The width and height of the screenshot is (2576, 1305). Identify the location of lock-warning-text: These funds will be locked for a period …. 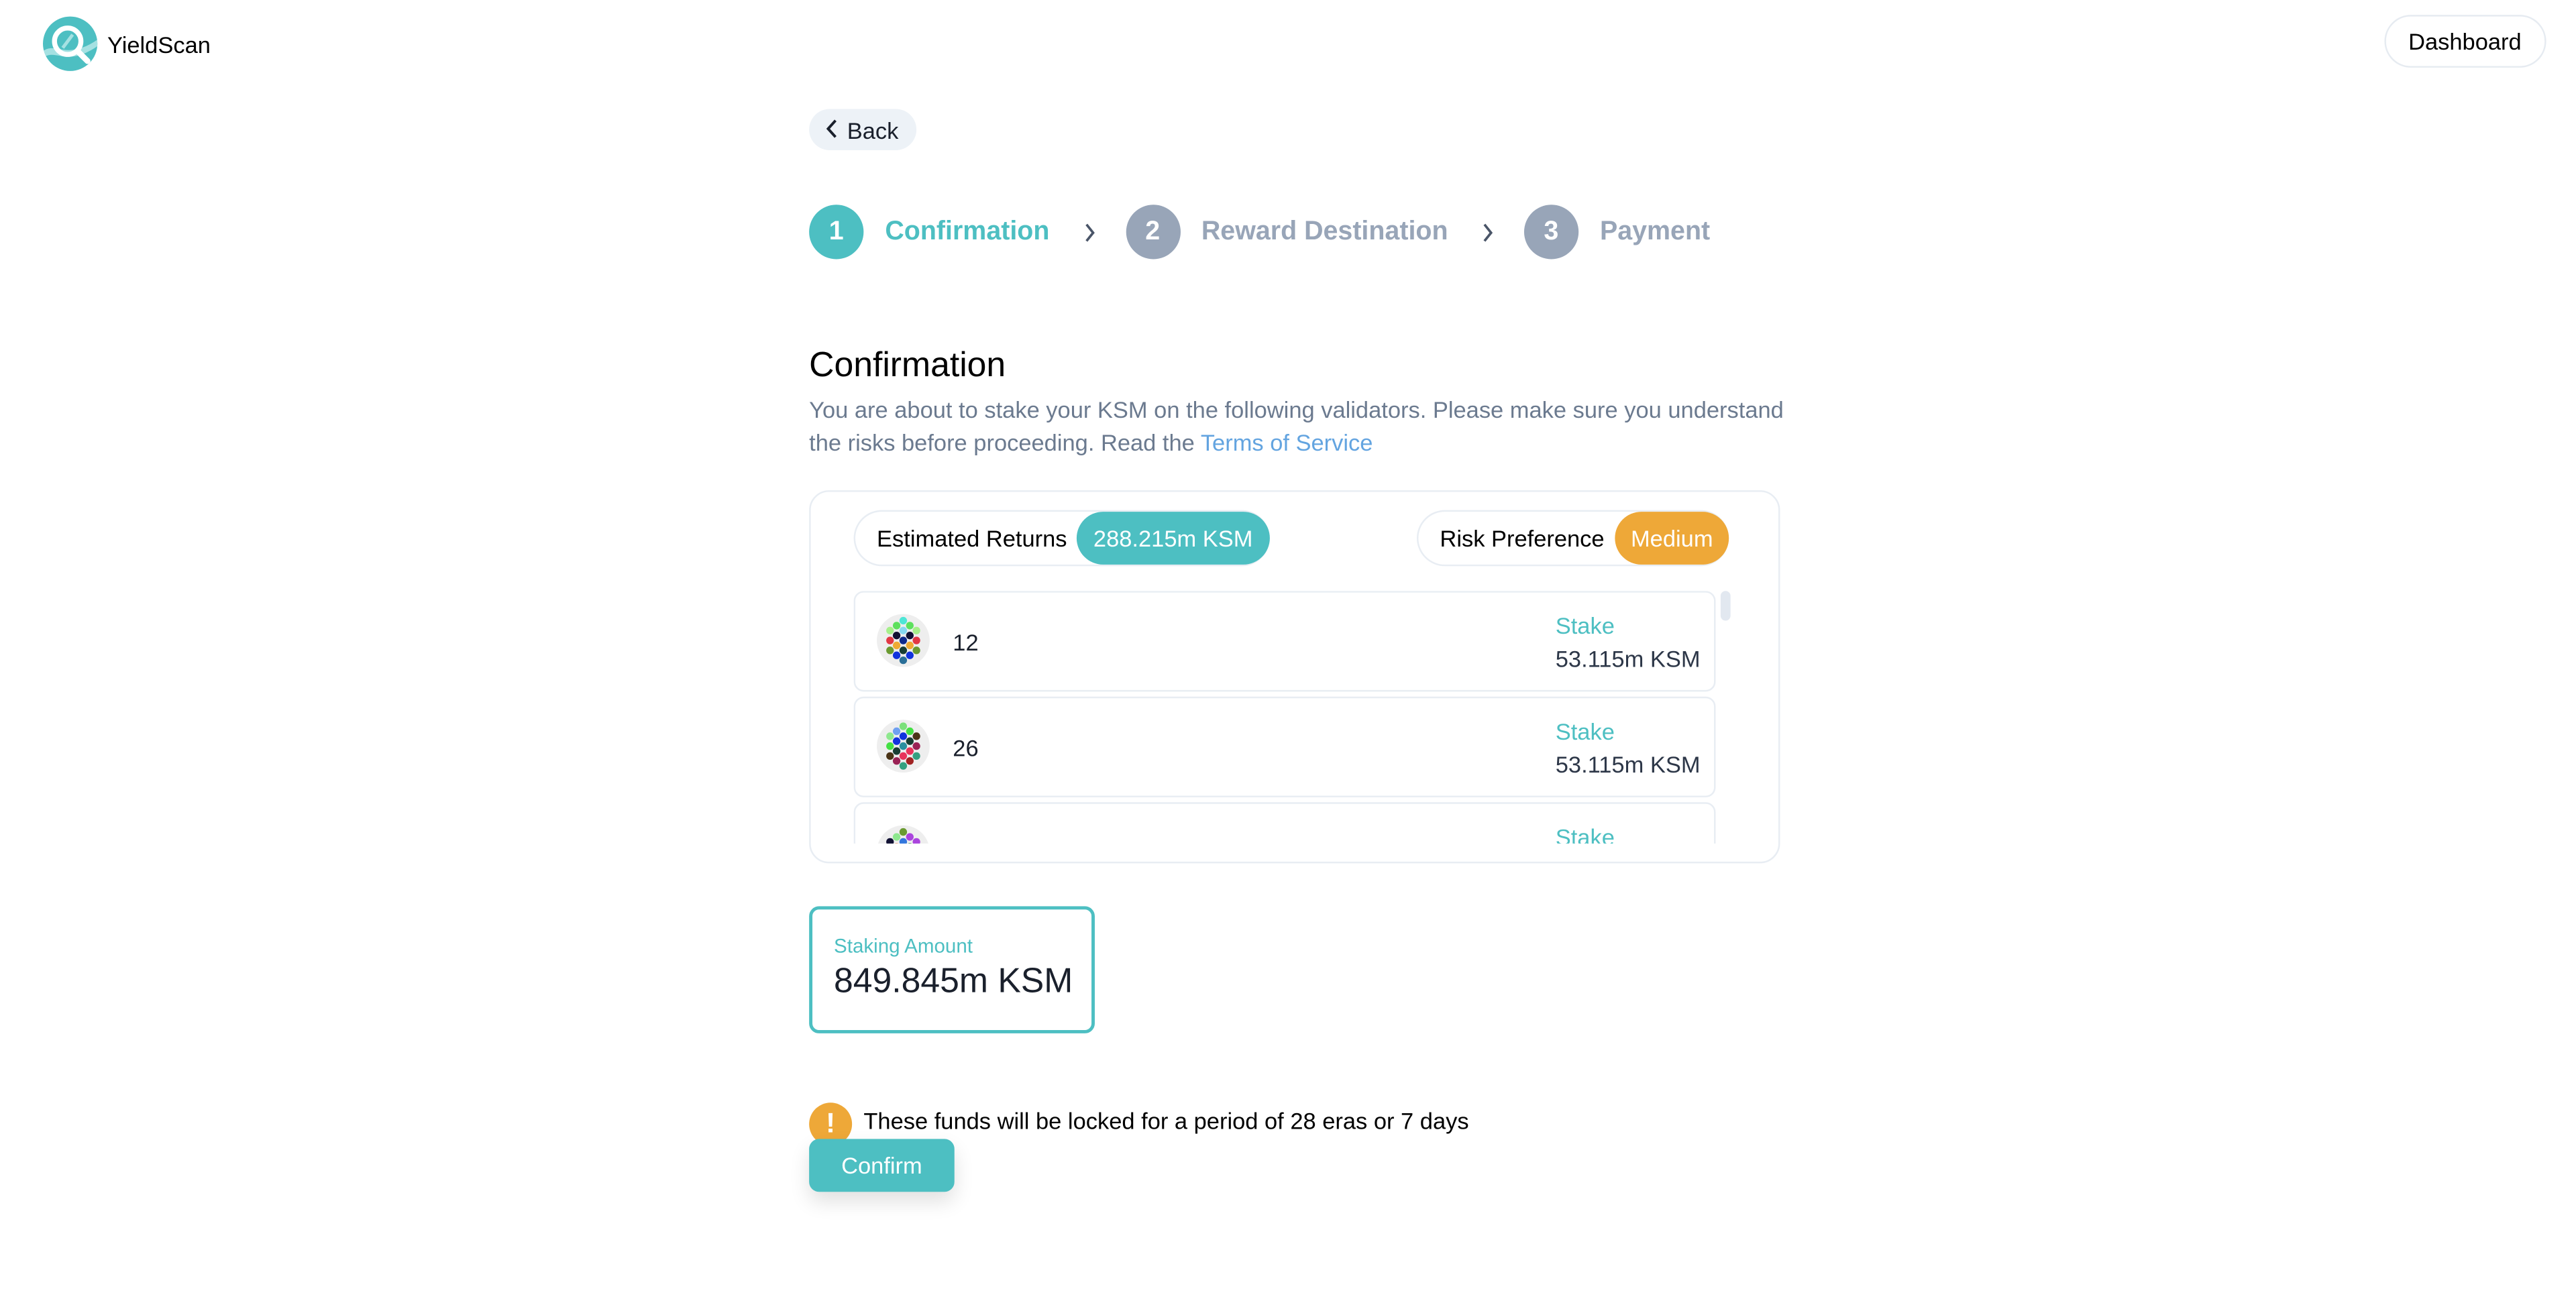
(1166, 1121).